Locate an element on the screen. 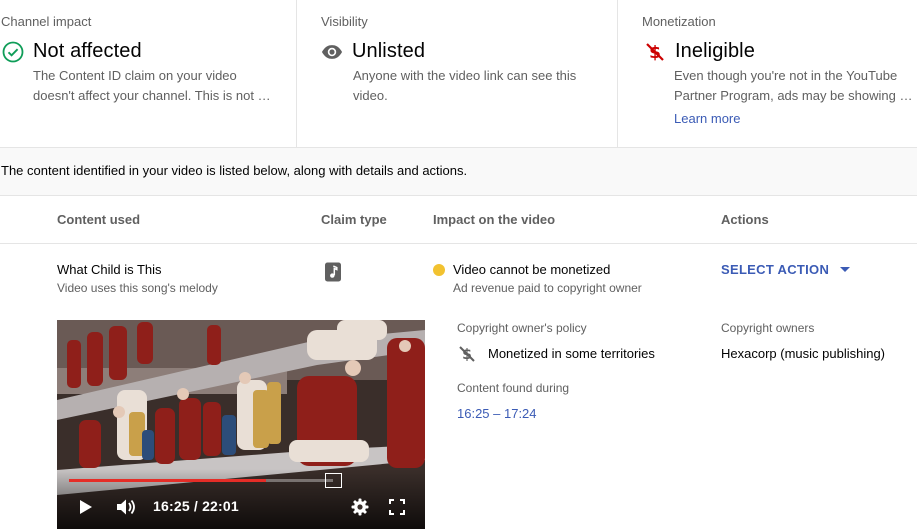 The image size is (917, 529). visibility-status: Unlisted is located at coordinates (373, 51).